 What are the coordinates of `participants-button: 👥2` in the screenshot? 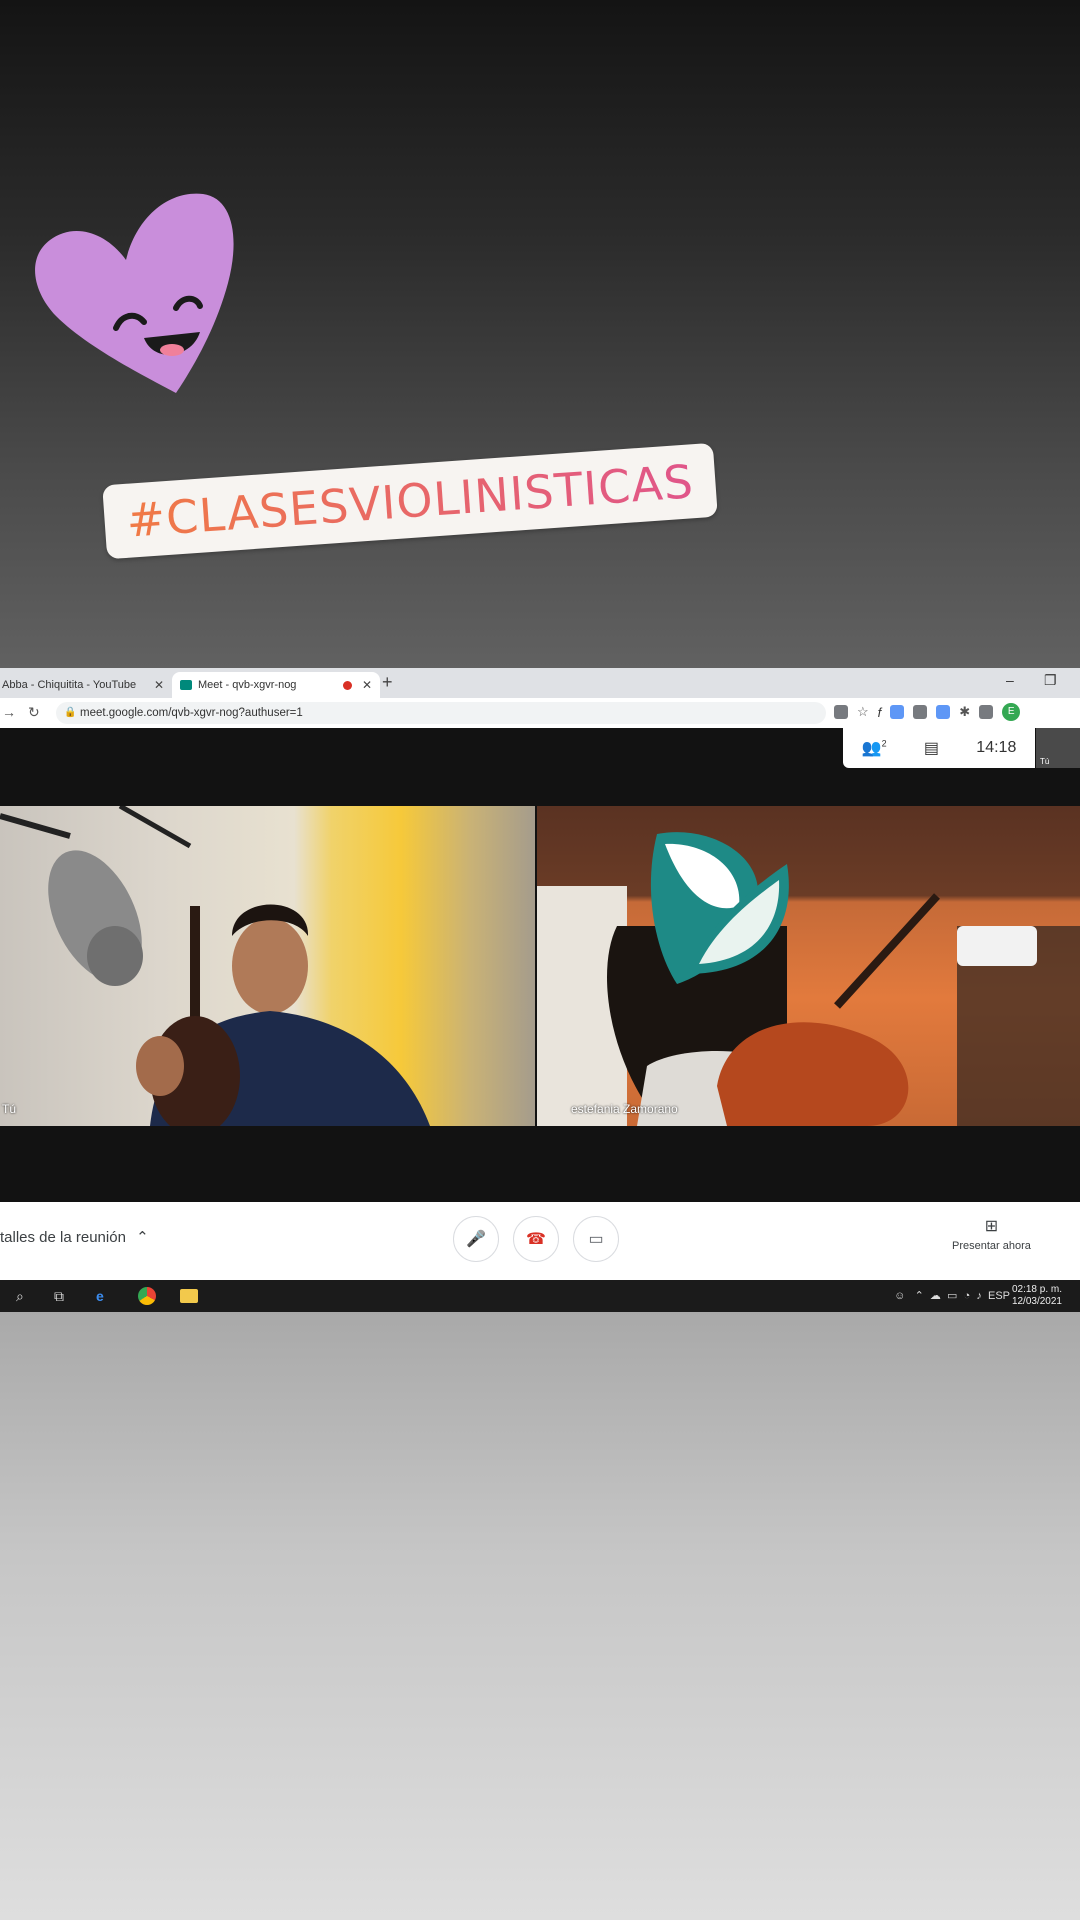 It's located at (874, 748).